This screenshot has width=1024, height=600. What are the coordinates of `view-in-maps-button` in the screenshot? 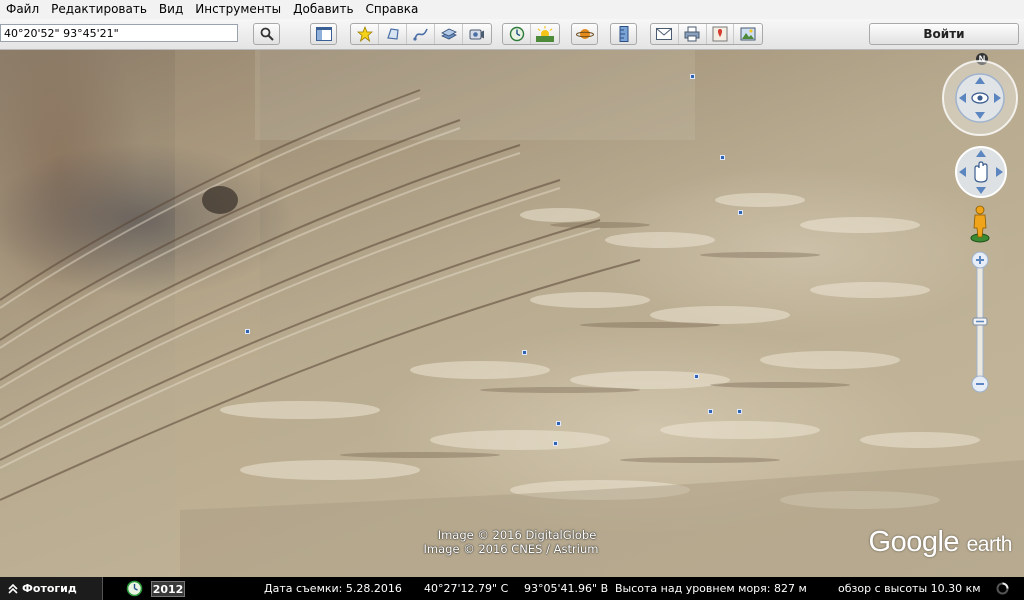 It's located at (721, 34).